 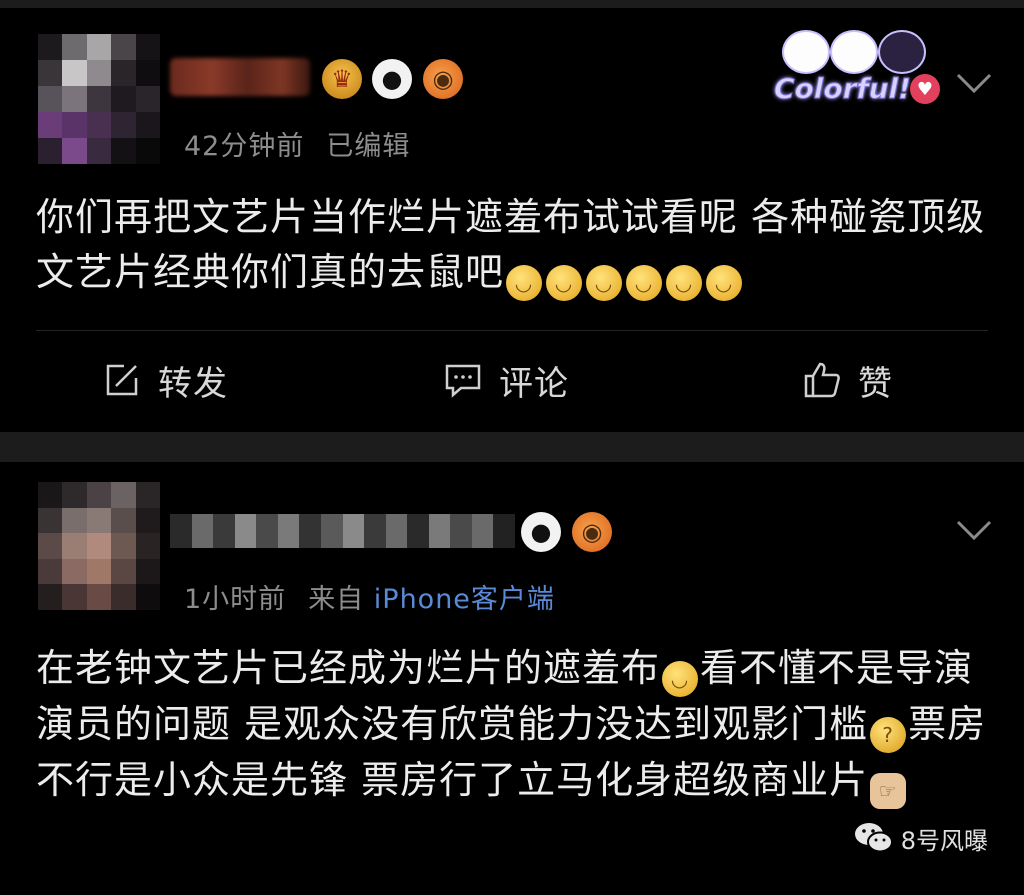 I want to click on colorful-sticker: Colorful! ♥, so click(x=848, y=68).